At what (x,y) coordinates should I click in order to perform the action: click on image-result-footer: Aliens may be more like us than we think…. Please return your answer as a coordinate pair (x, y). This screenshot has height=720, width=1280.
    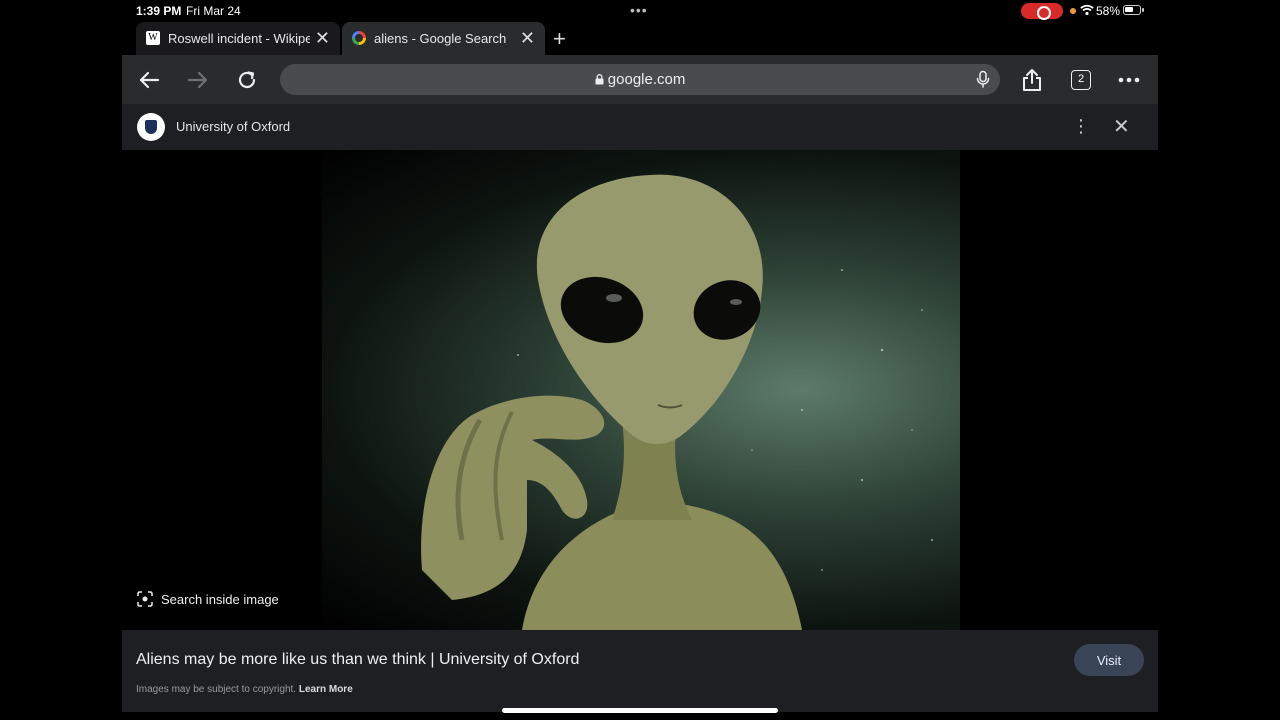
    Looking at the image, I should click on (640, 671).